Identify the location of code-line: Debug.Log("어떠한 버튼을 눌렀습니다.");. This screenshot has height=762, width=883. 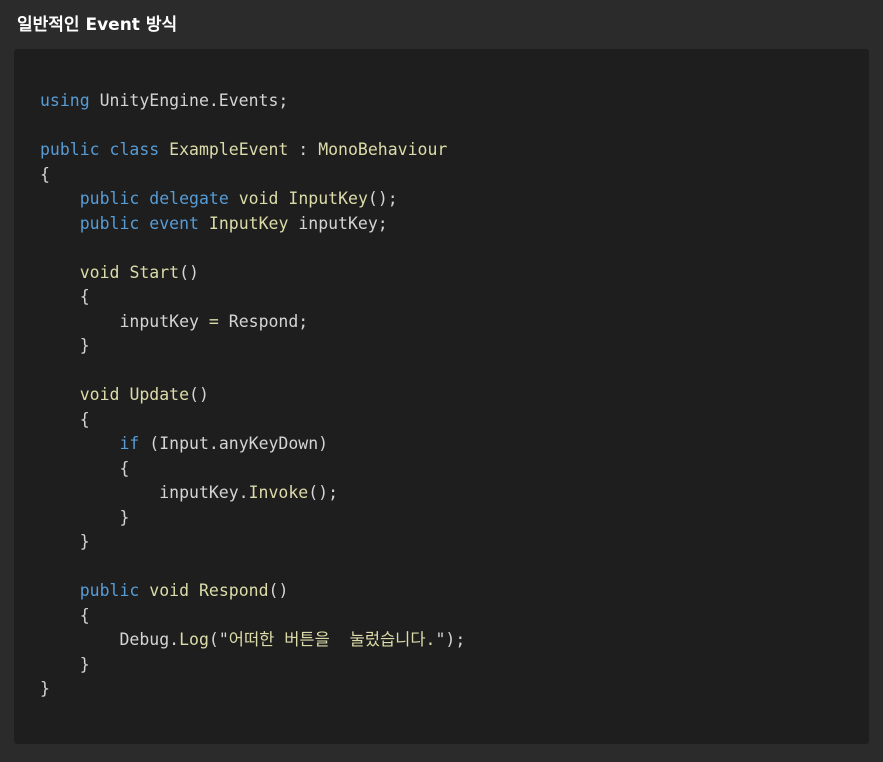
(252, 640).